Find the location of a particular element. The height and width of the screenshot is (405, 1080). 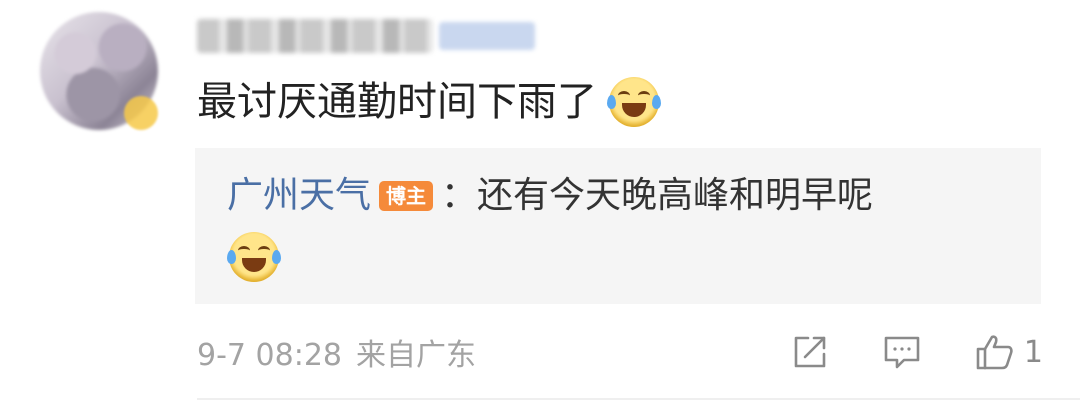

comment-button is located at coordinates (902, 352).